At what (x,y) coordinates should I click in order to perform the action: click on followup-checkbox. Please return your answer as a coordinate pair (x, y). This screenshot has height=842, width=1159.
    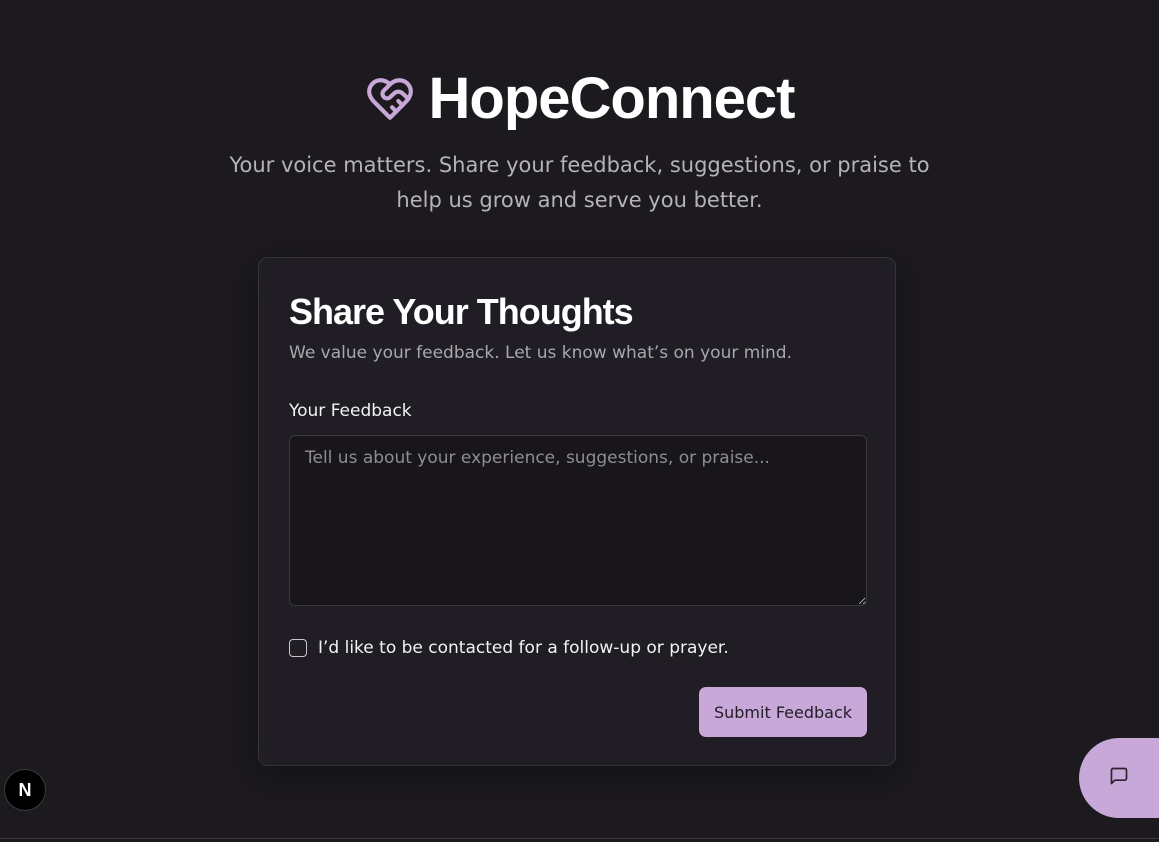
    Looking at the image, I should click on (298, 648).